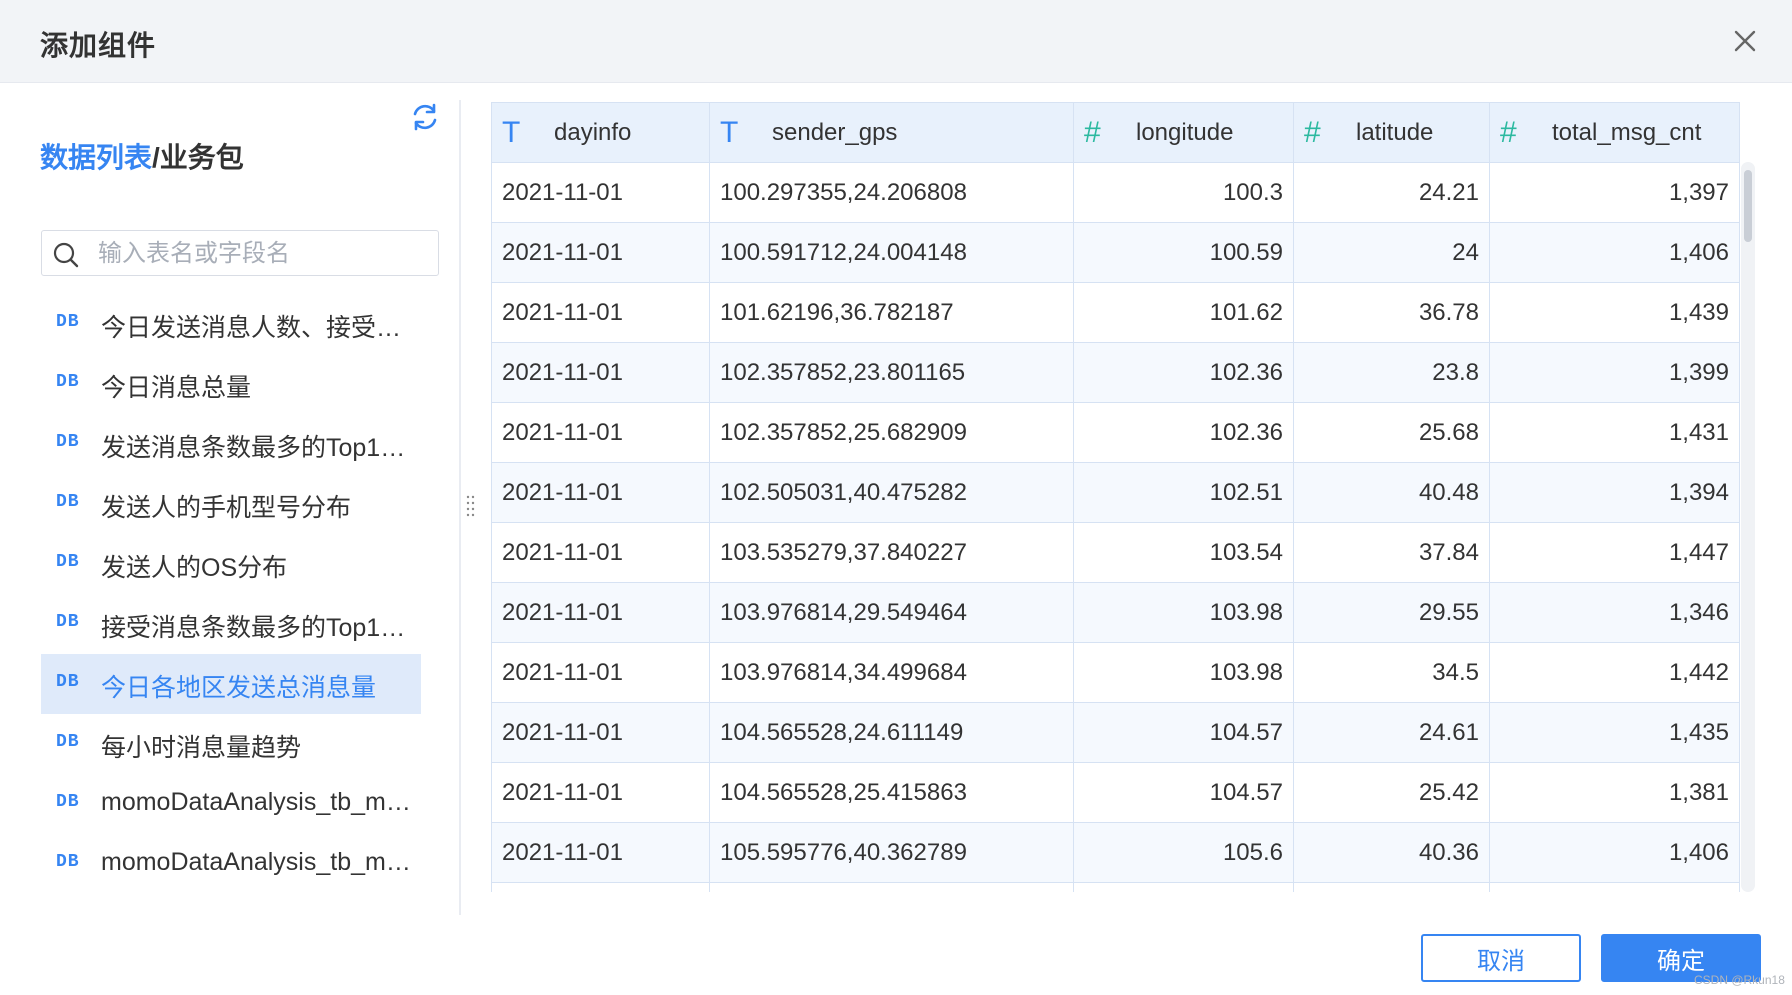 The width and height of the screenshot is (1792, 995). What do you see at coordinates (98, 45) in the screenshot?
I see `dialog-title: 添加组件` at bounding box center [98, 45].